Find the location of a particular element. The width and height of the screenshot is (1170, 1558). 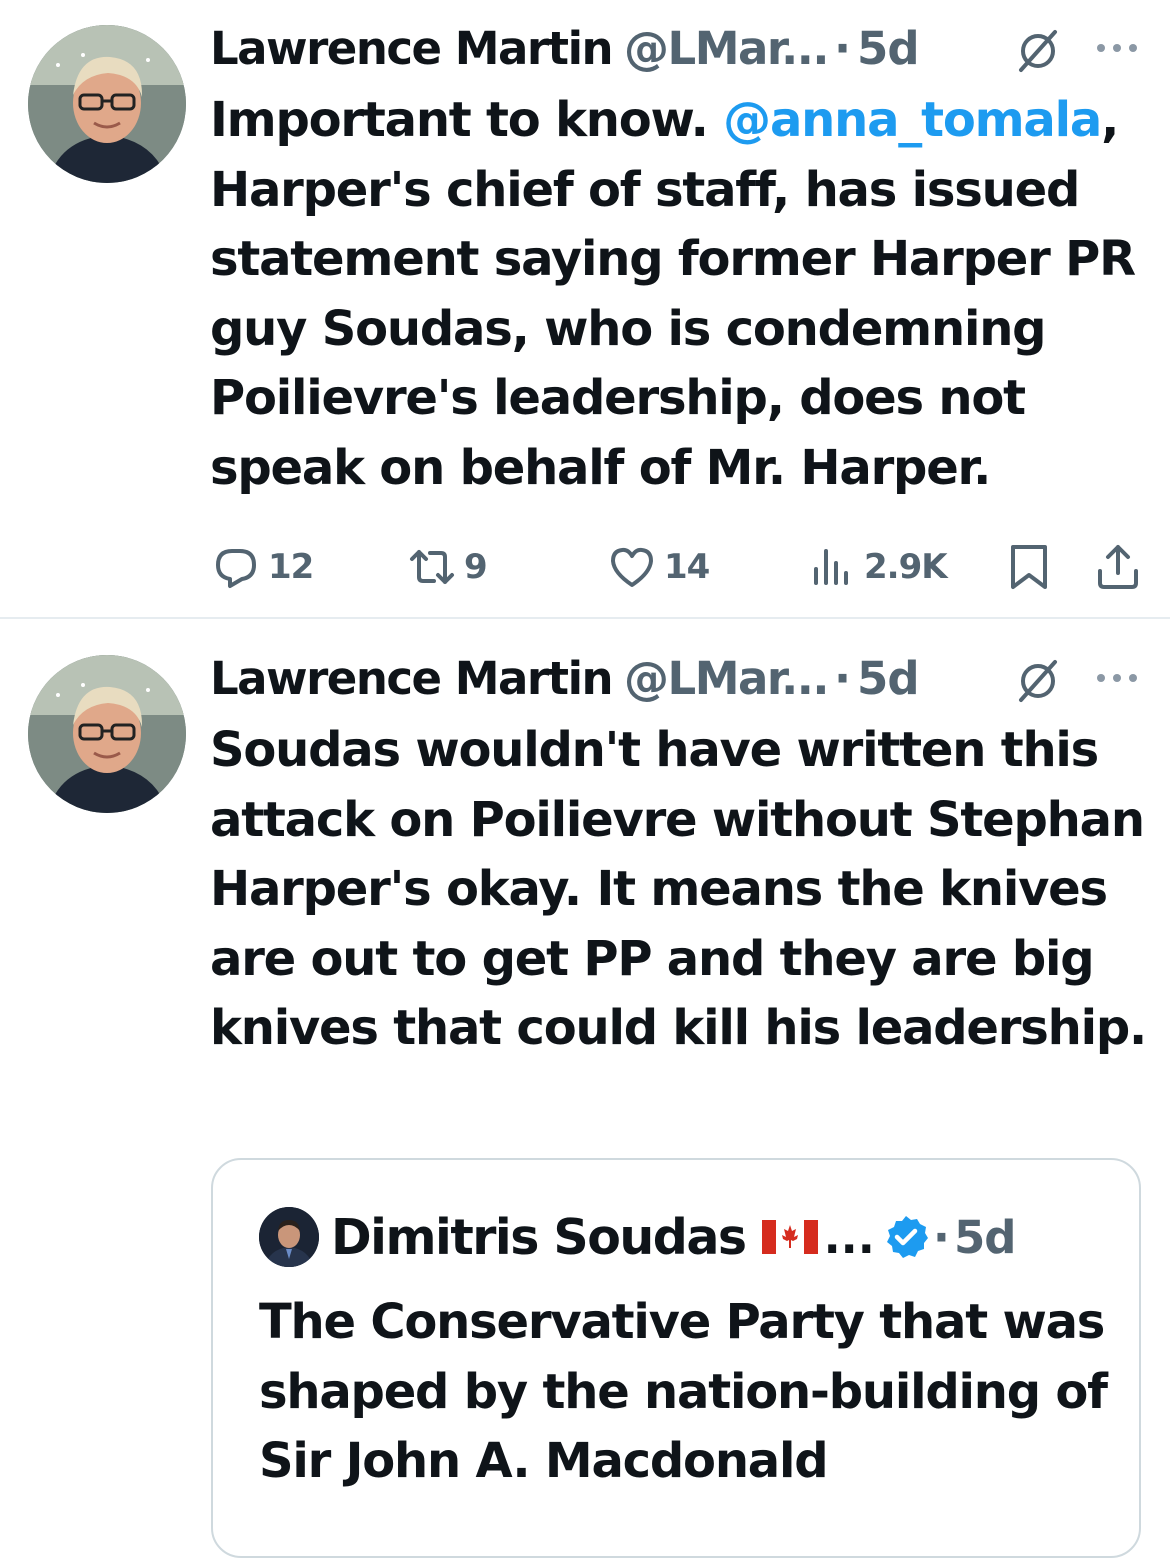

like-count: 14 is located at coordinates (687, 567).